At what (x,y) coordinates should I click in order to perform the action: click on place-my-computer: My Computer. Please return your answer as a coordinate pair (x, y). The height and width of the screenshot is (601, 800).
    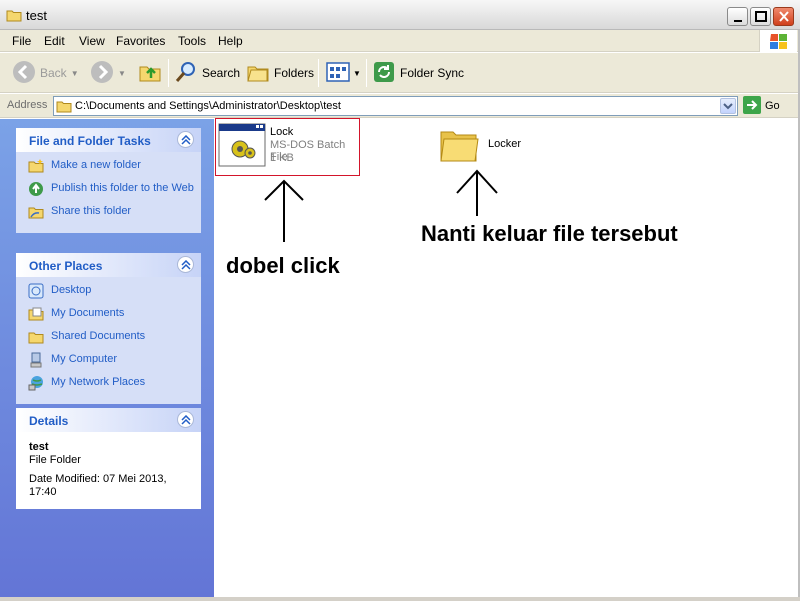
    Looking at the image, I should click on (108, 362).